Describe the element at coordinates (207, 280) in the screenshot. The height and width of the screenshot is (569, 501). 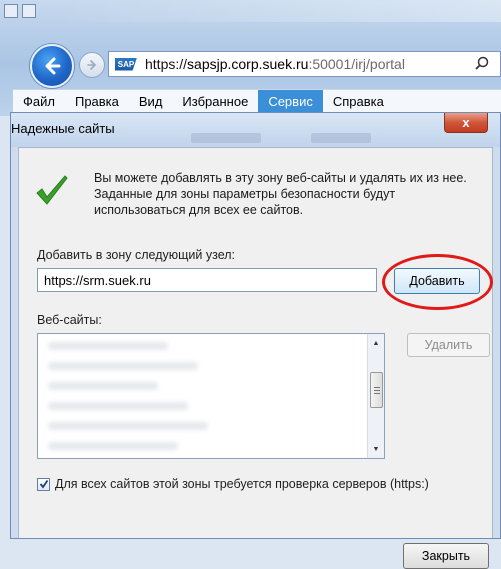
I see `add-site-input` at that location.